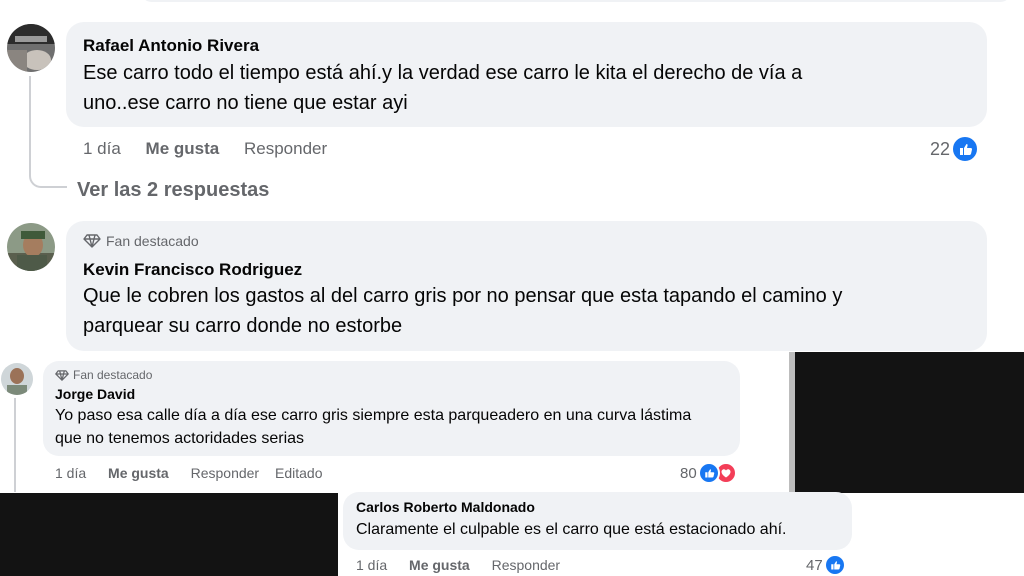  What do you see at coordinates (243, 326) in the screenshot?
I see `comment-text-line: parquear su carro donde no estorbe` at bounding box center [243, 326].